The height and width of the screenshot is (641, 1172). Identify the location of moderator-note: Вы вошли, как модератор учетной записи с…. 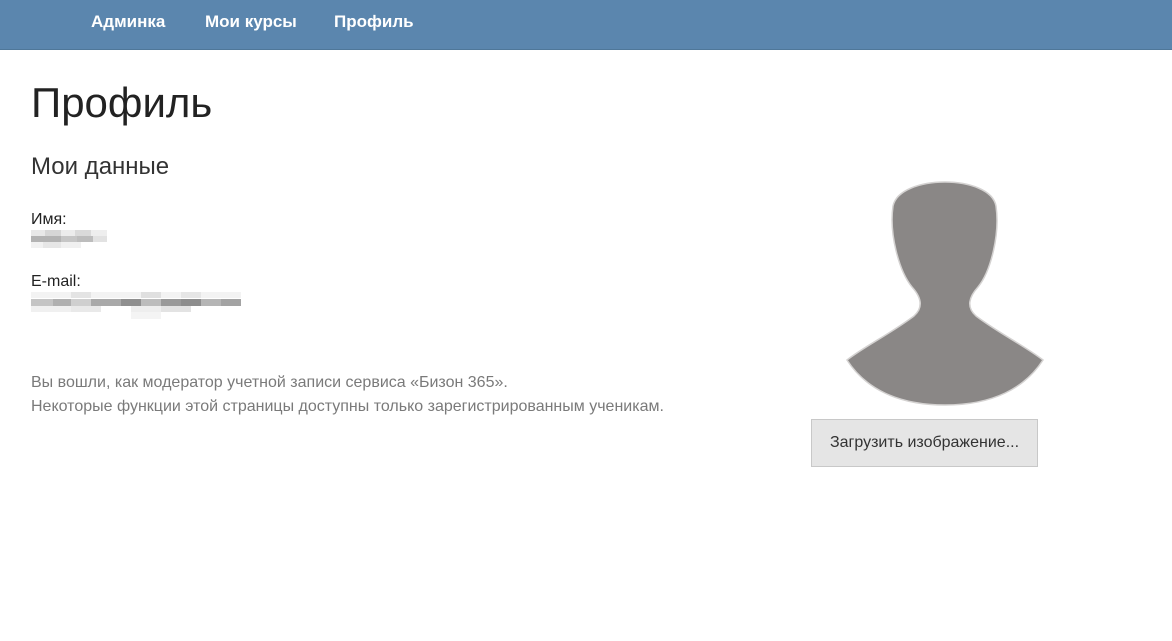
(269, 382).